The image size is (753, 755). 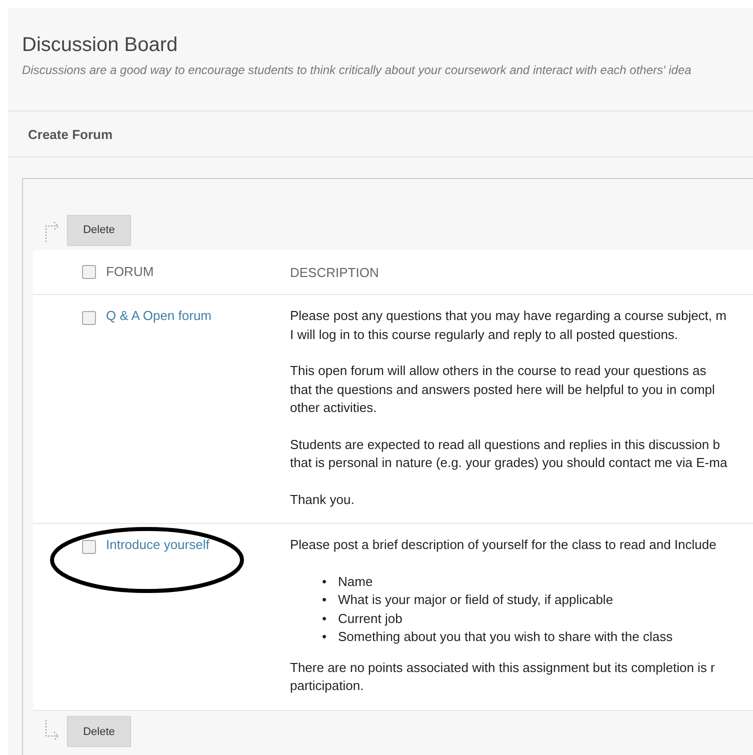 What do you see at coordinates (476, 600) in the screenshot?
I see `bullet-item: What is your major or field of study, if applicable` at bounding box center [476, 600].